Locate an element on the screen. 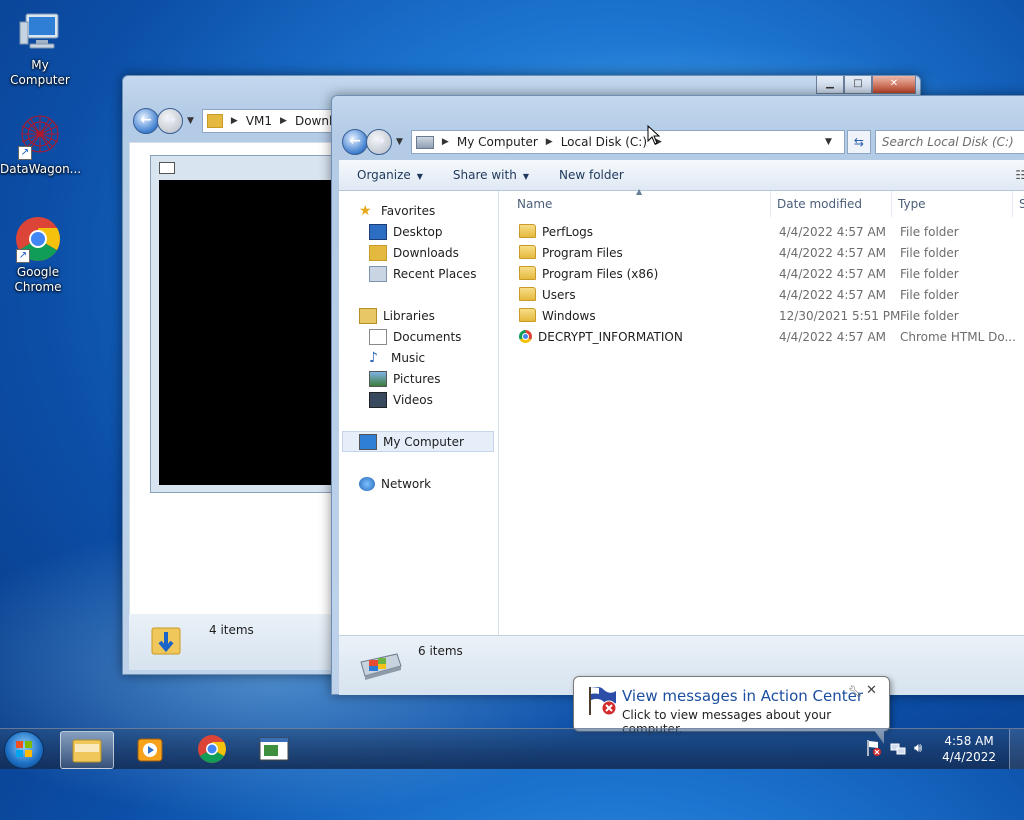  nav-label: Documents is located at coordinates (427, 336).